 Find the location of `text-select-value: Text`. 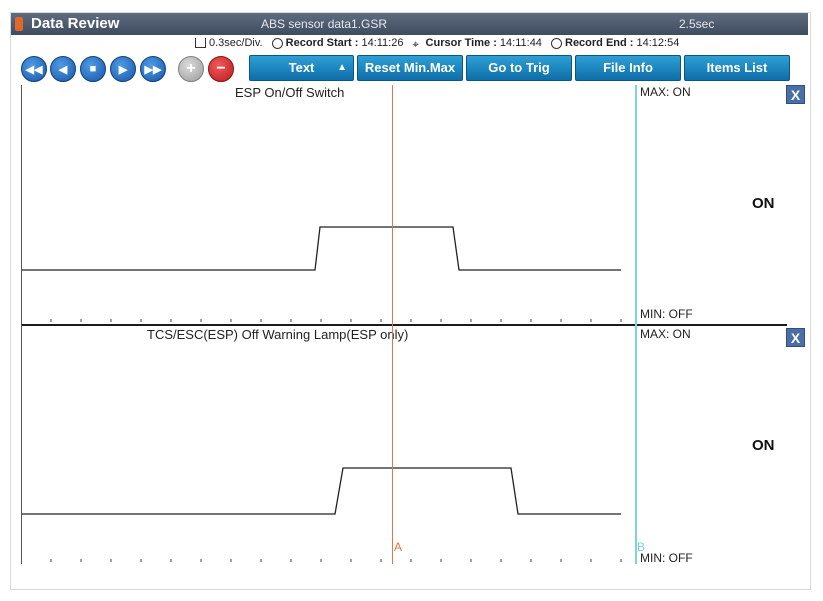

text-select-value: Text is located at coordinates (301, 67).